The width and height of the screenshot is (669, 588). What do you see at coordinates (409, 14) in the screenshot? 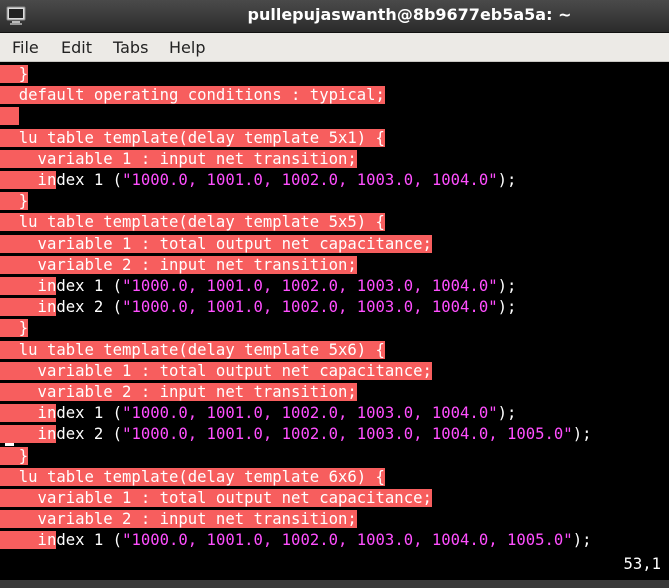
I see `window-title: pullepujaswanth@8b9677eb5a5a: ~` at bounding box center [409, 14].